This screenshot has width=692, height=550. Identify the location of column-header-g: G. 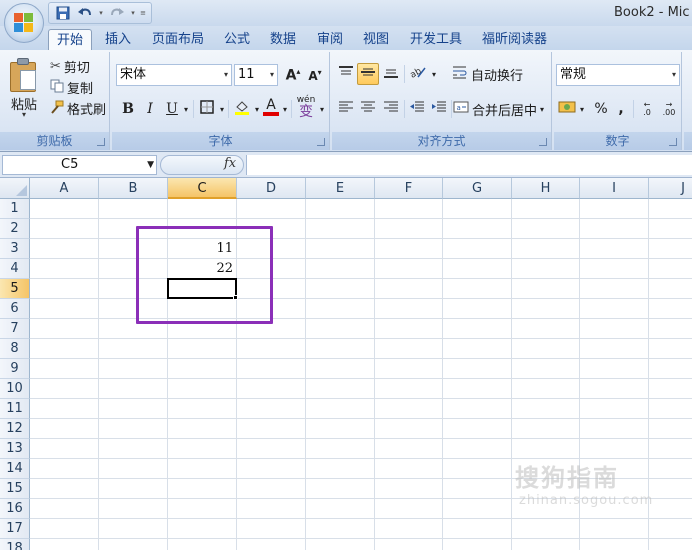
(477, 188).